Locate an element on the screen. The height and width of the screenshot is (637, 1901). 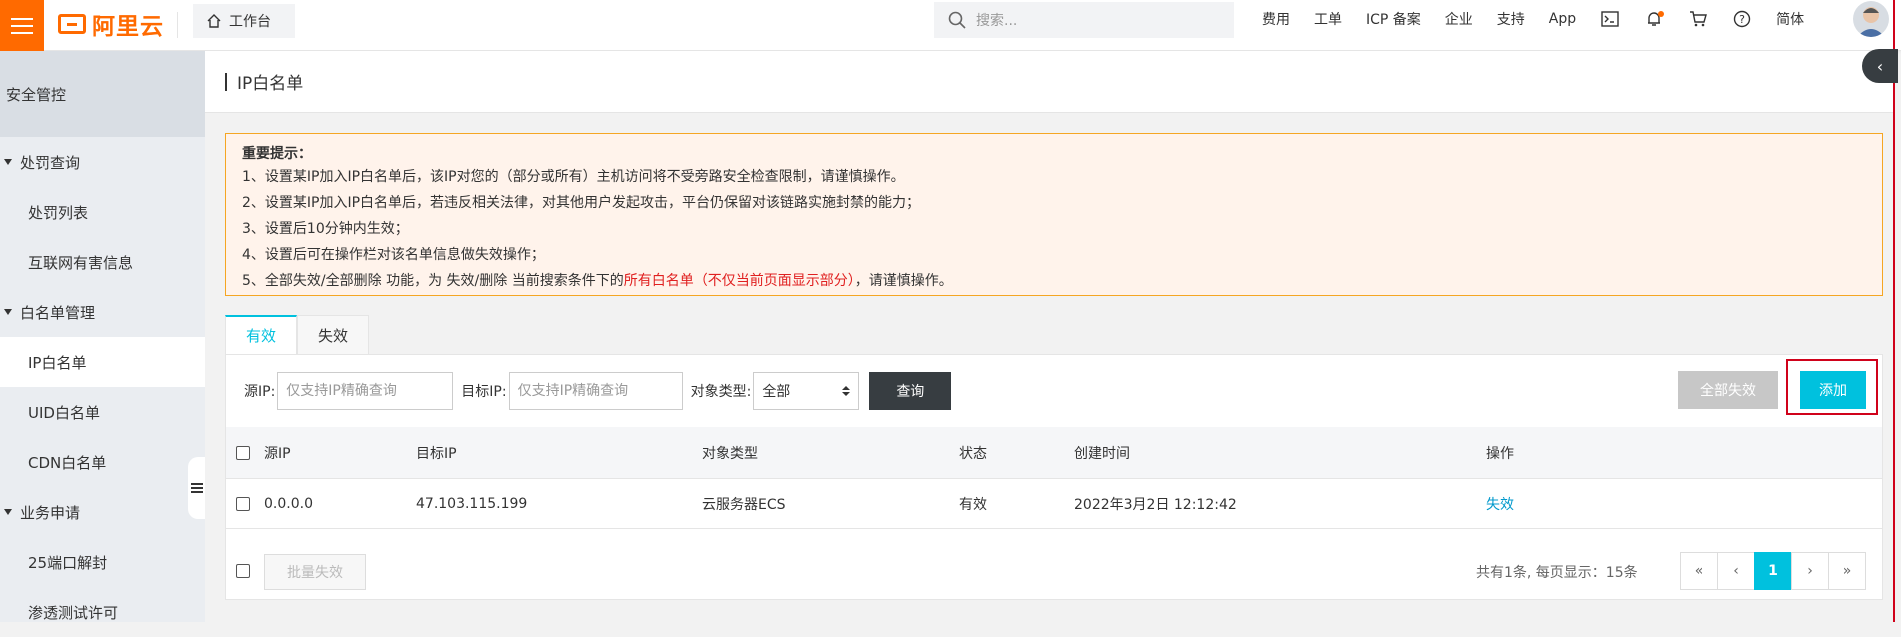
language-switch: 简体 is located at coordinates (1790, 19).